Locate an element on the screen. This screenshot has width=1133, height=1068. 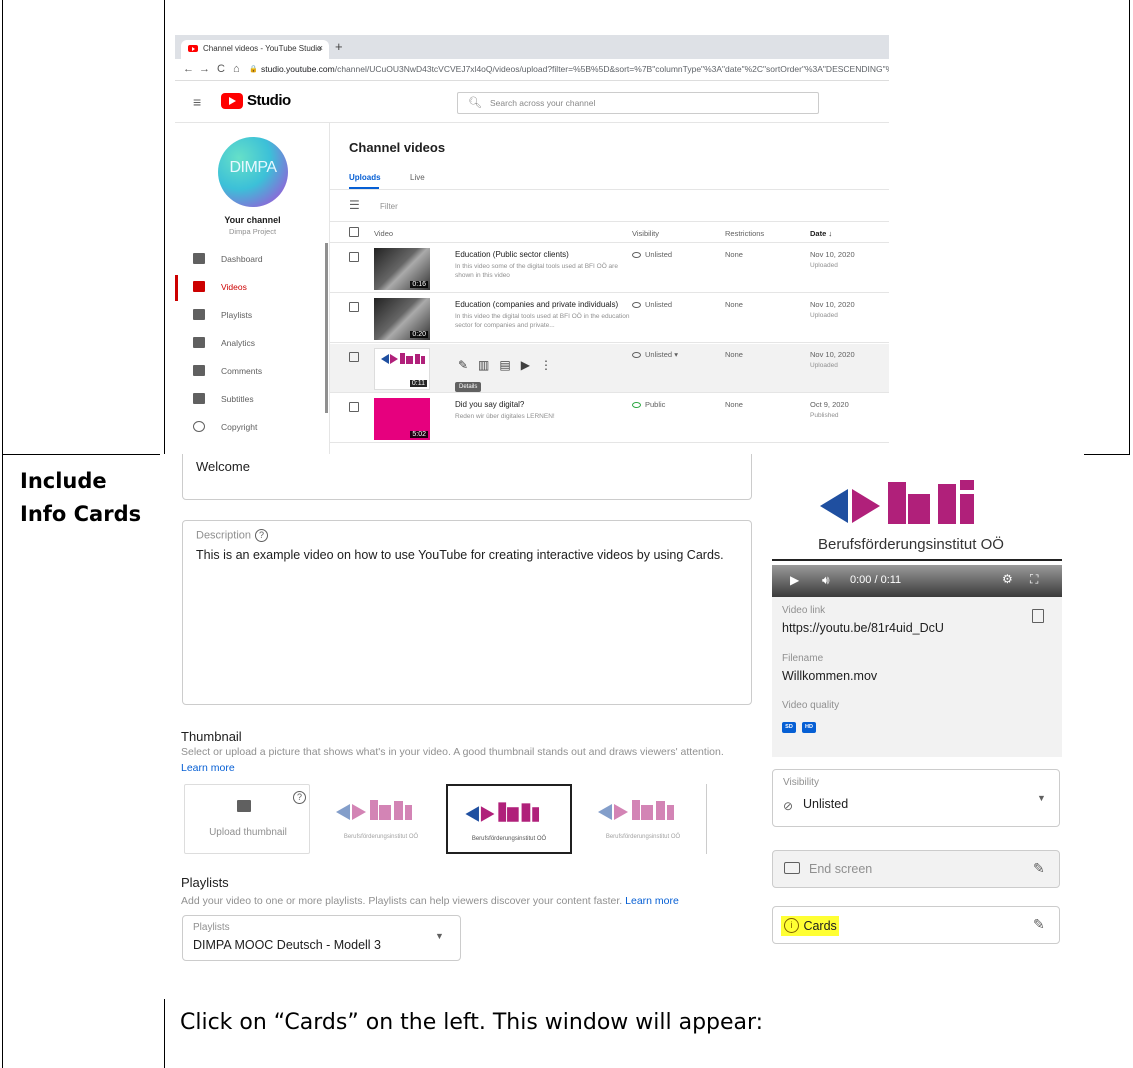
row-label: Include Info Cards is located at coordinates (81, 497).